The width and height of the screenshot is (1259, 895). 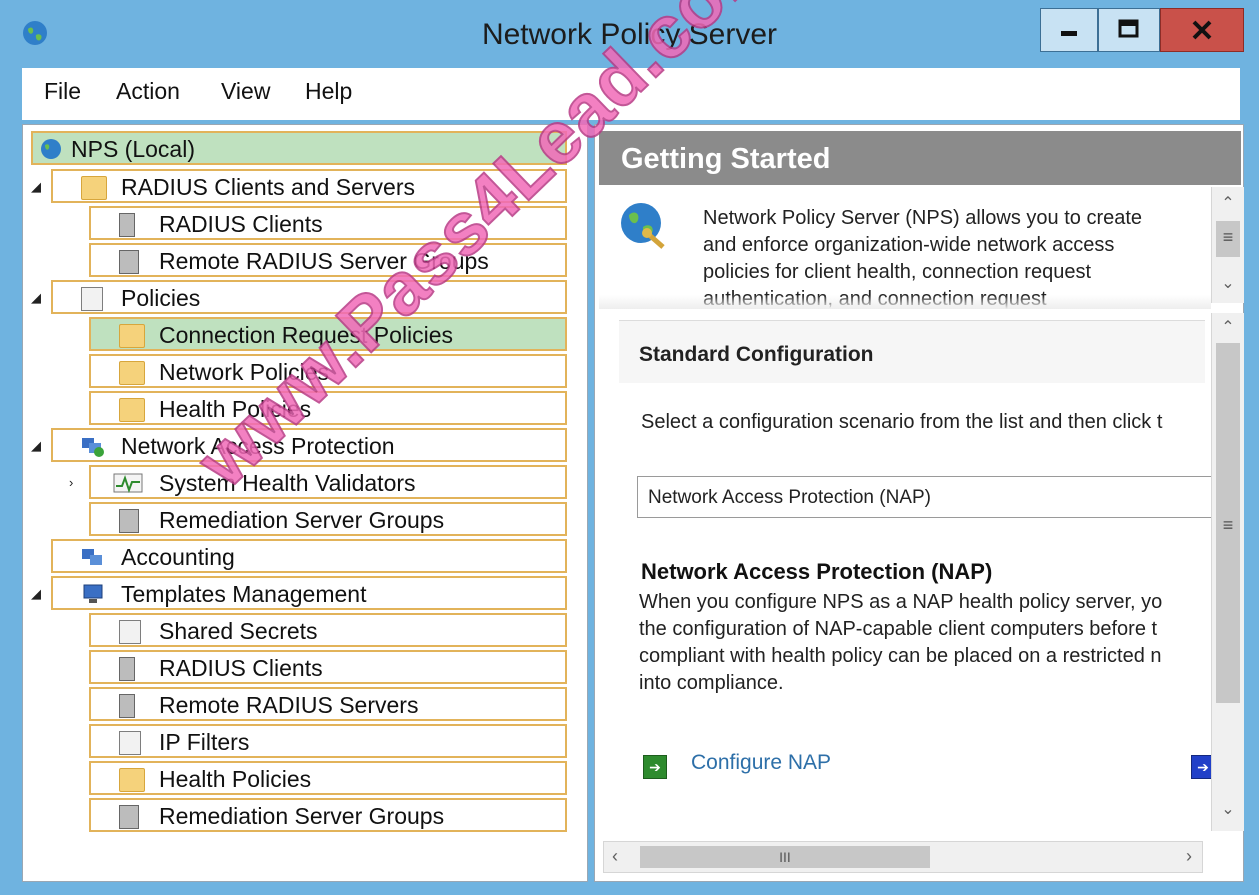 I want to click on standard-configuration-title: Standard Configuration, so click(x=756, y=354).